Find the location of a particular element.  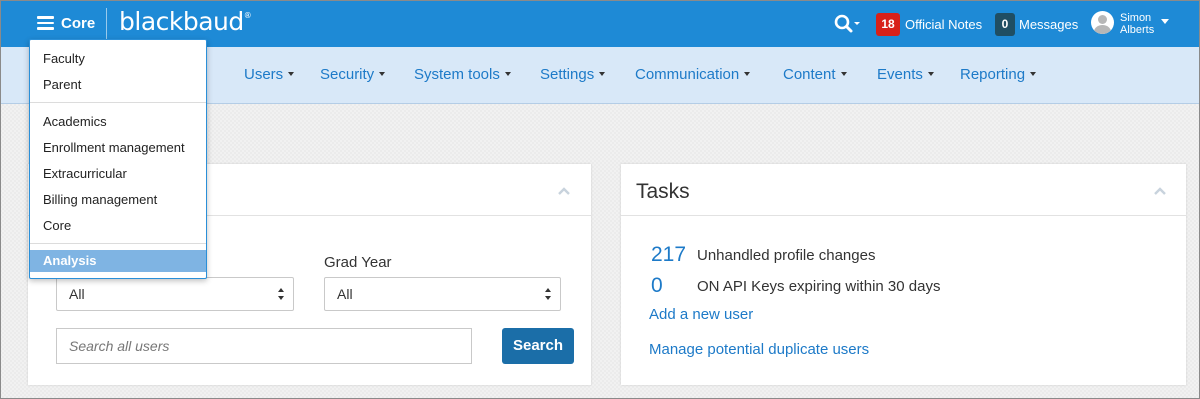

nav-reporting: Reporting is located at coordinates (998, 74).